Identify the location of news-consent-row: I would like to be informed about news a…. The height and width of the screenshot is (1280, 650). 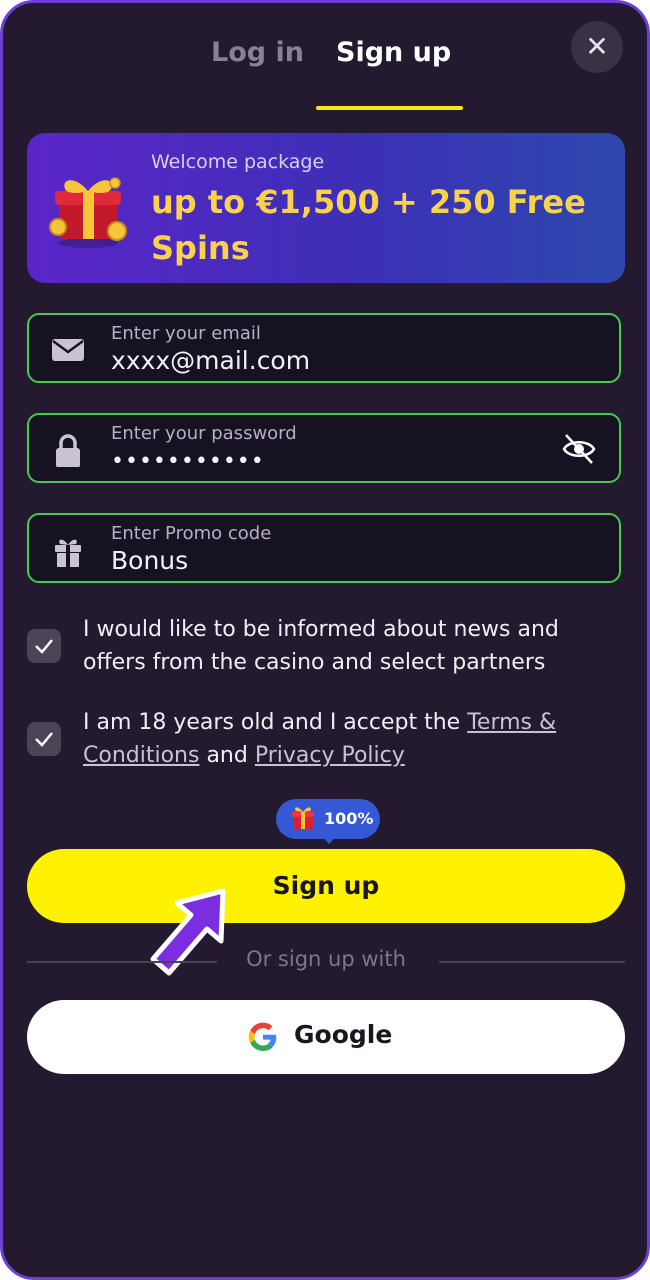
(317, 648).